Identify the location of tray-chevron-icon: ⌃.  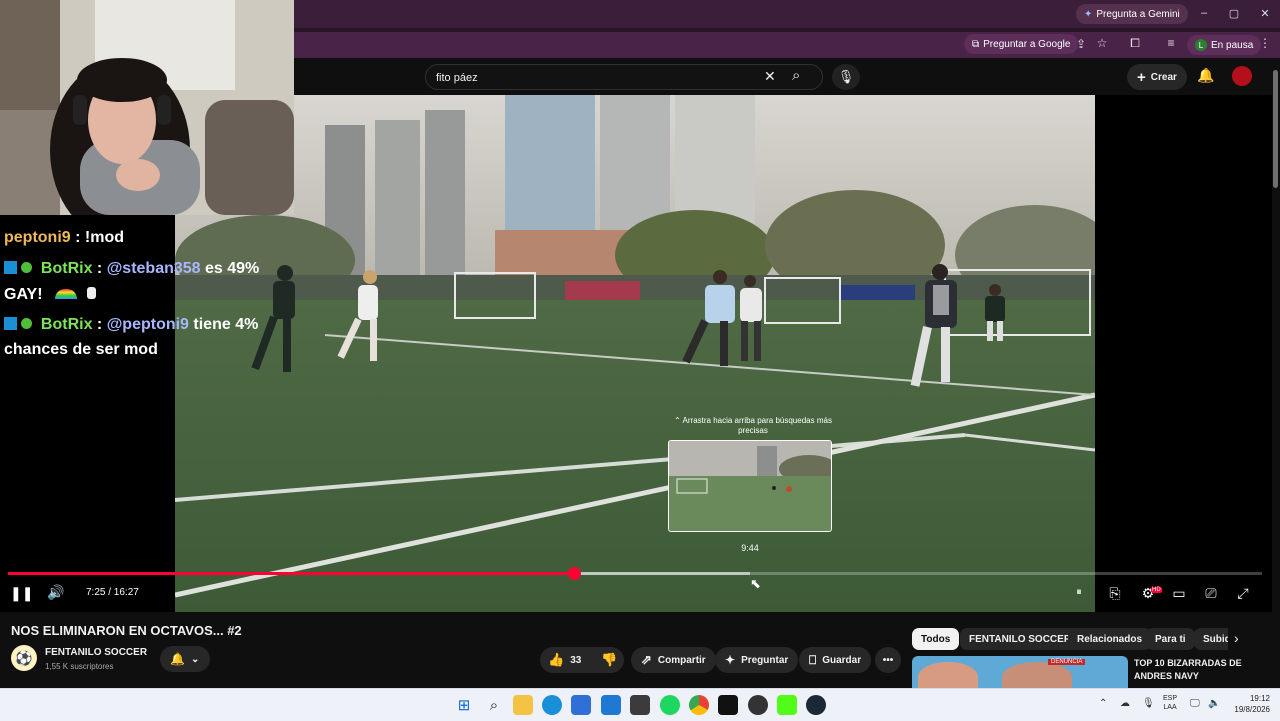
(1103, 703).